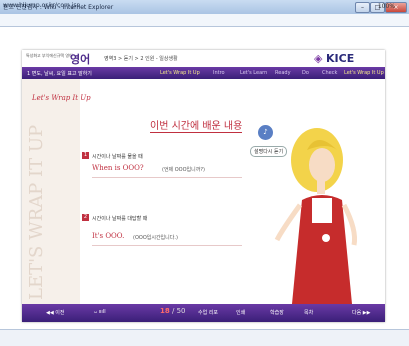 Image resolution: width=409 pixels, height=346 pixels. Describe the element at coordinates (55, 312) in the screenshot. I see `prev-button: ◀◀ 이전` at that location.